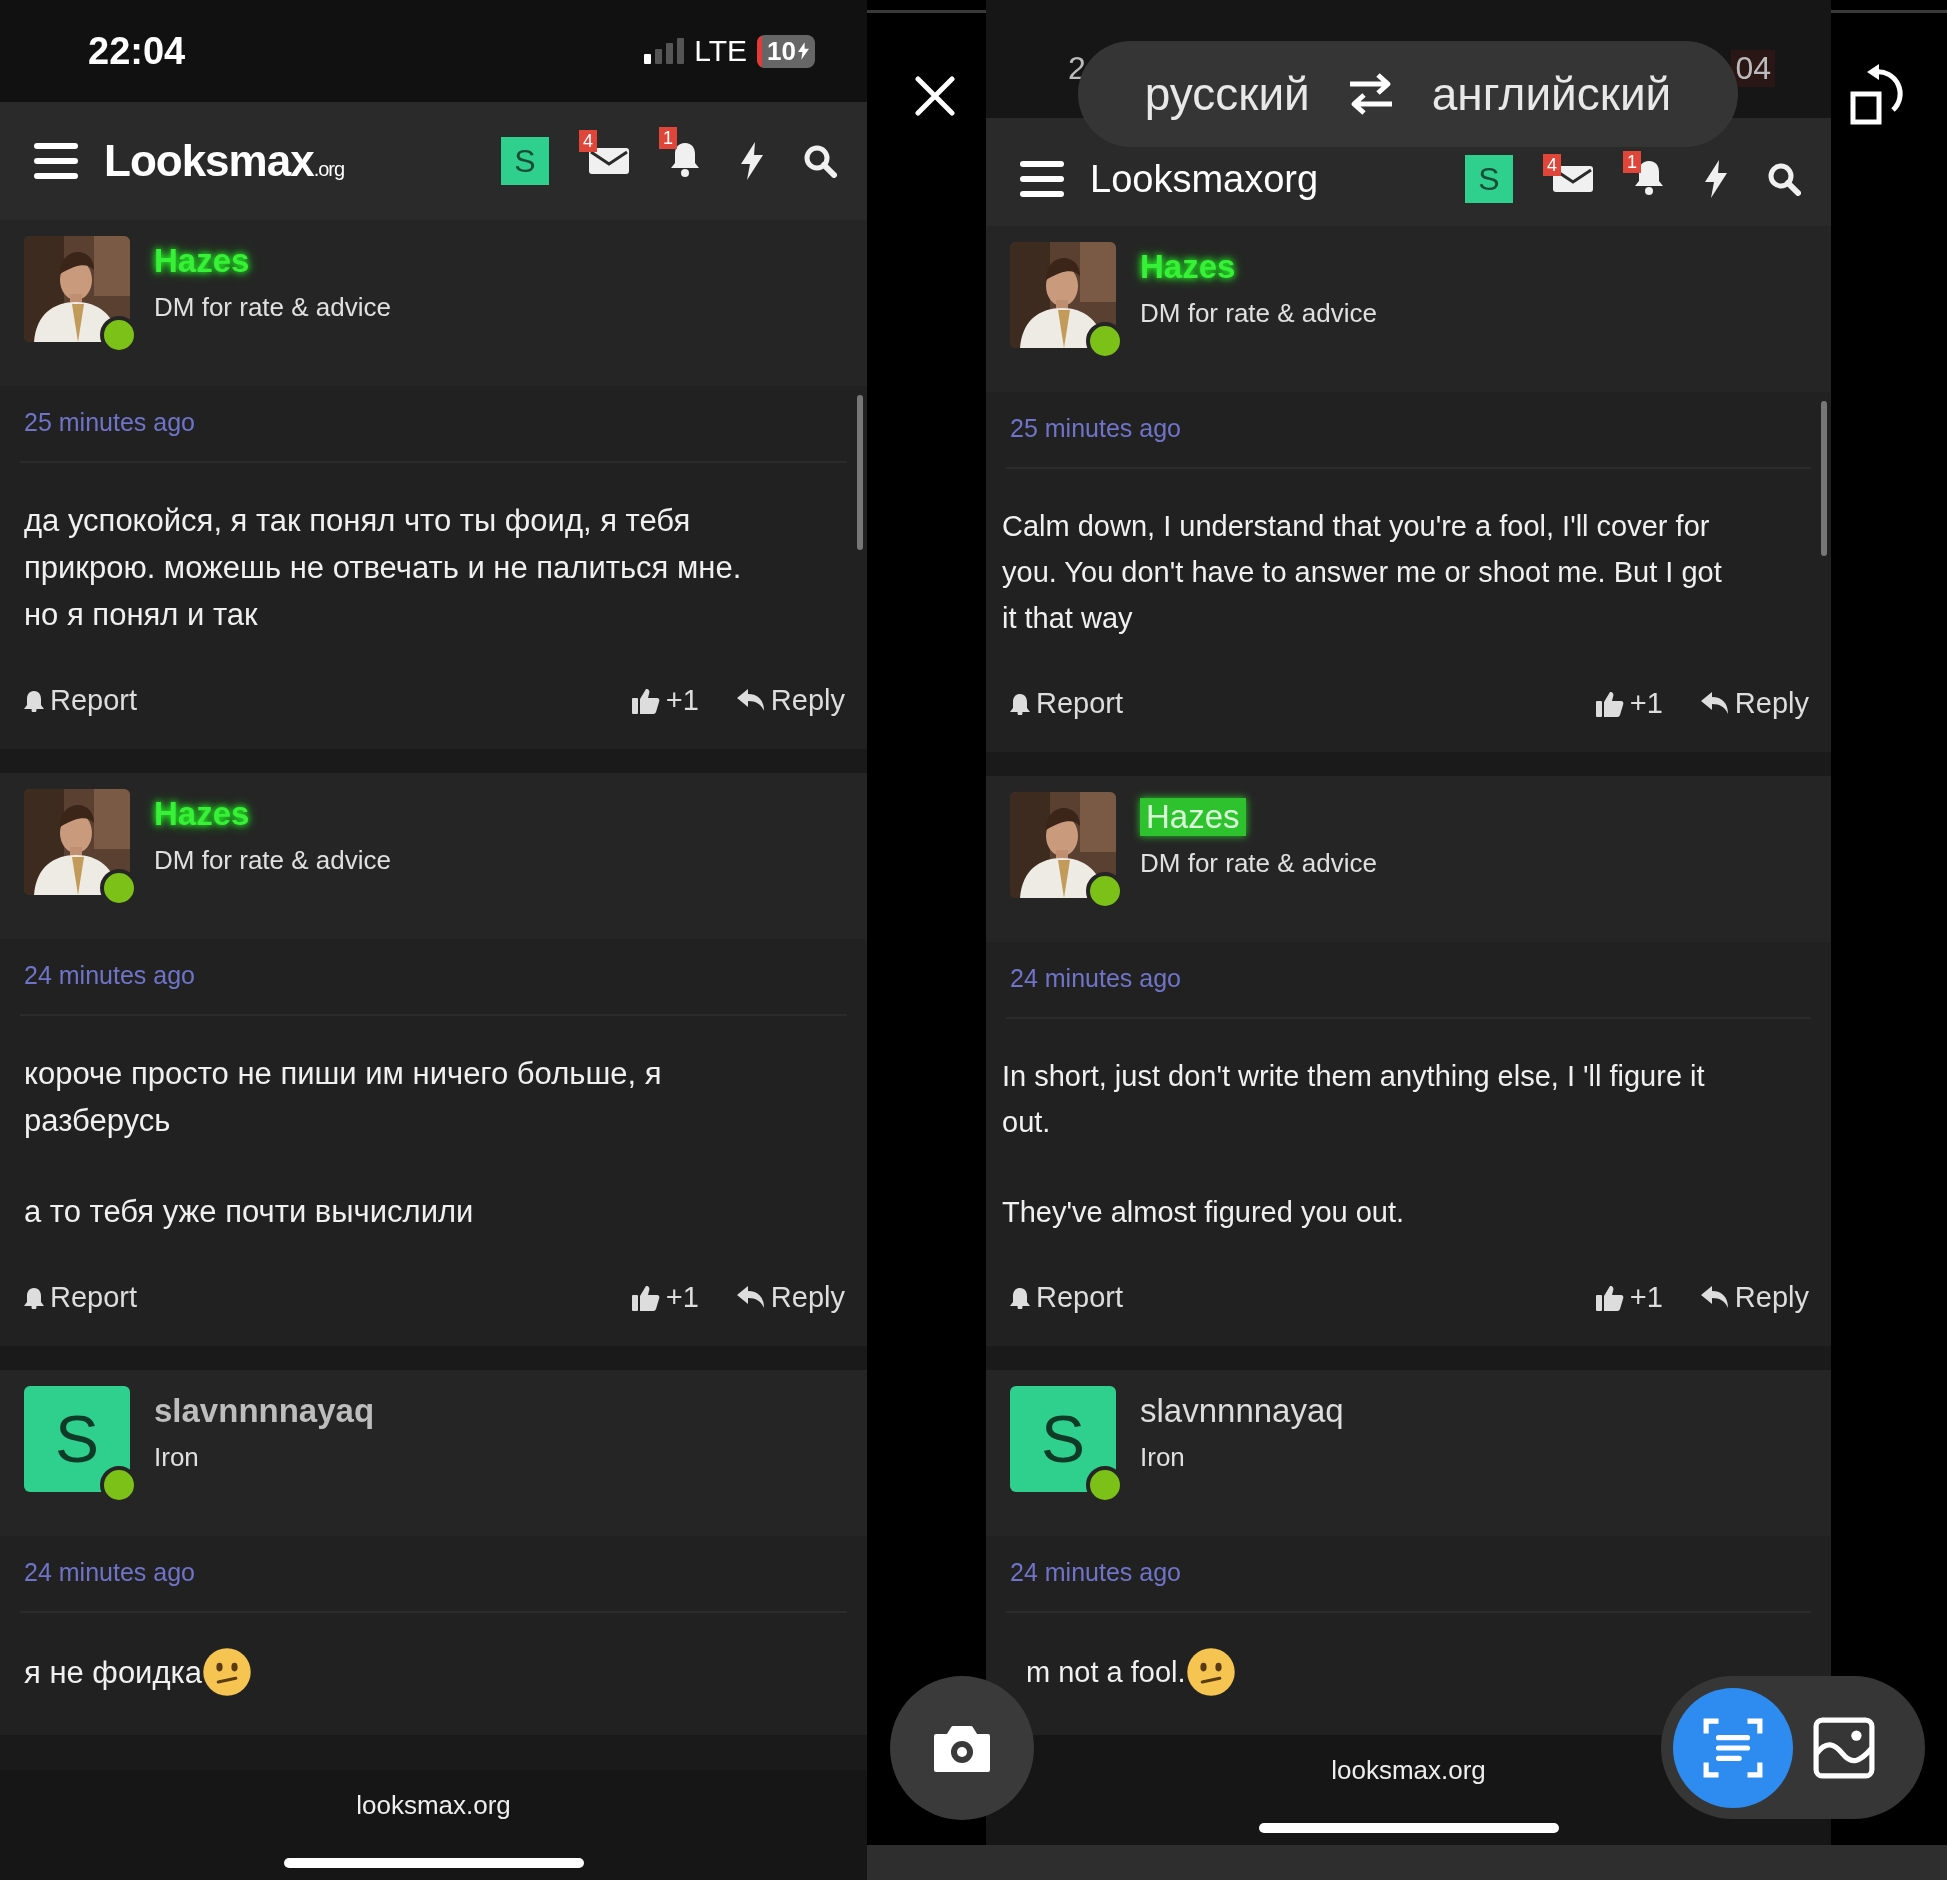 This screenshot has height=1880, width=1947. What do you see at coordinates (249, 1212) in the screenshot?
I see `post-text: а то тебя уже почти вычислили` at bounding box center [249, 1212].